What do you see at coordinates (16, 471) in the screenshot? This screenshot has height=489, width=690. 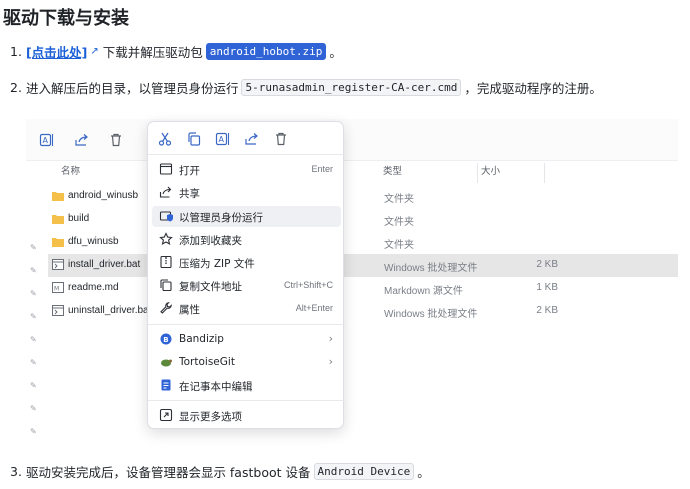 I see `step-number: 3.` at bounding box center [16, 471].